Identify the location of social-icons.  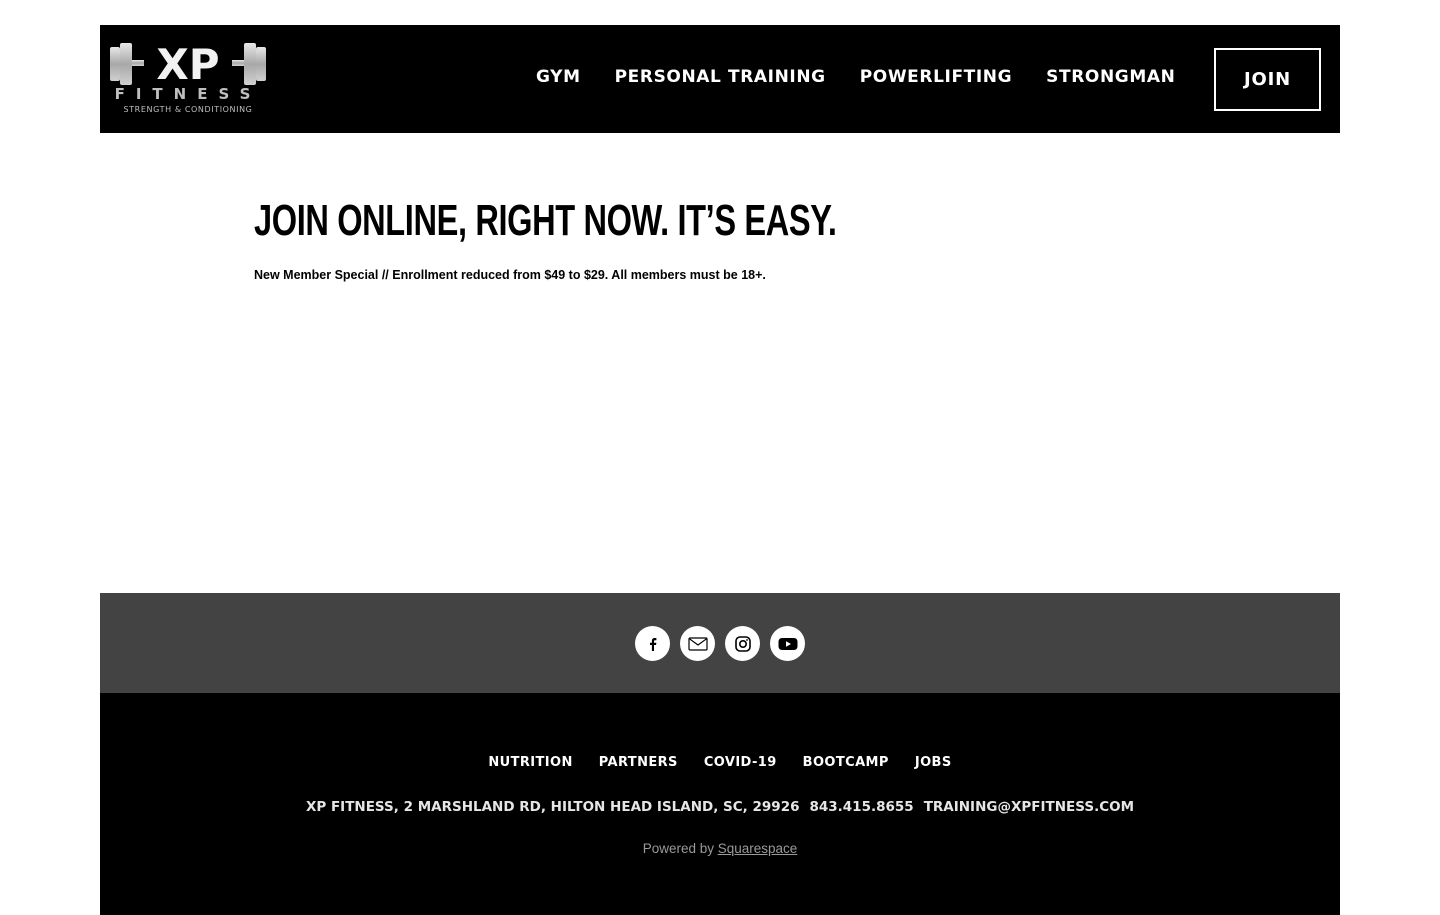
(720, 643).